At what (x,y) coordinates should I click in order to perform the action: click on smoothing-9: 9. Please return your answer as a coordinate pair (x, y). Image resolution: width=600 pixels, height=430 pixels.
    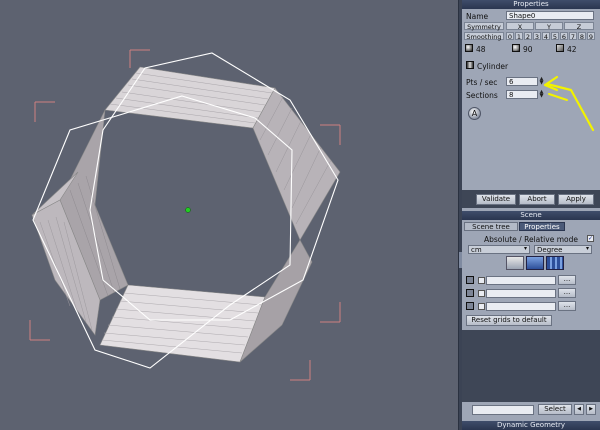
    Looking at the image, I should click on (591, 36).